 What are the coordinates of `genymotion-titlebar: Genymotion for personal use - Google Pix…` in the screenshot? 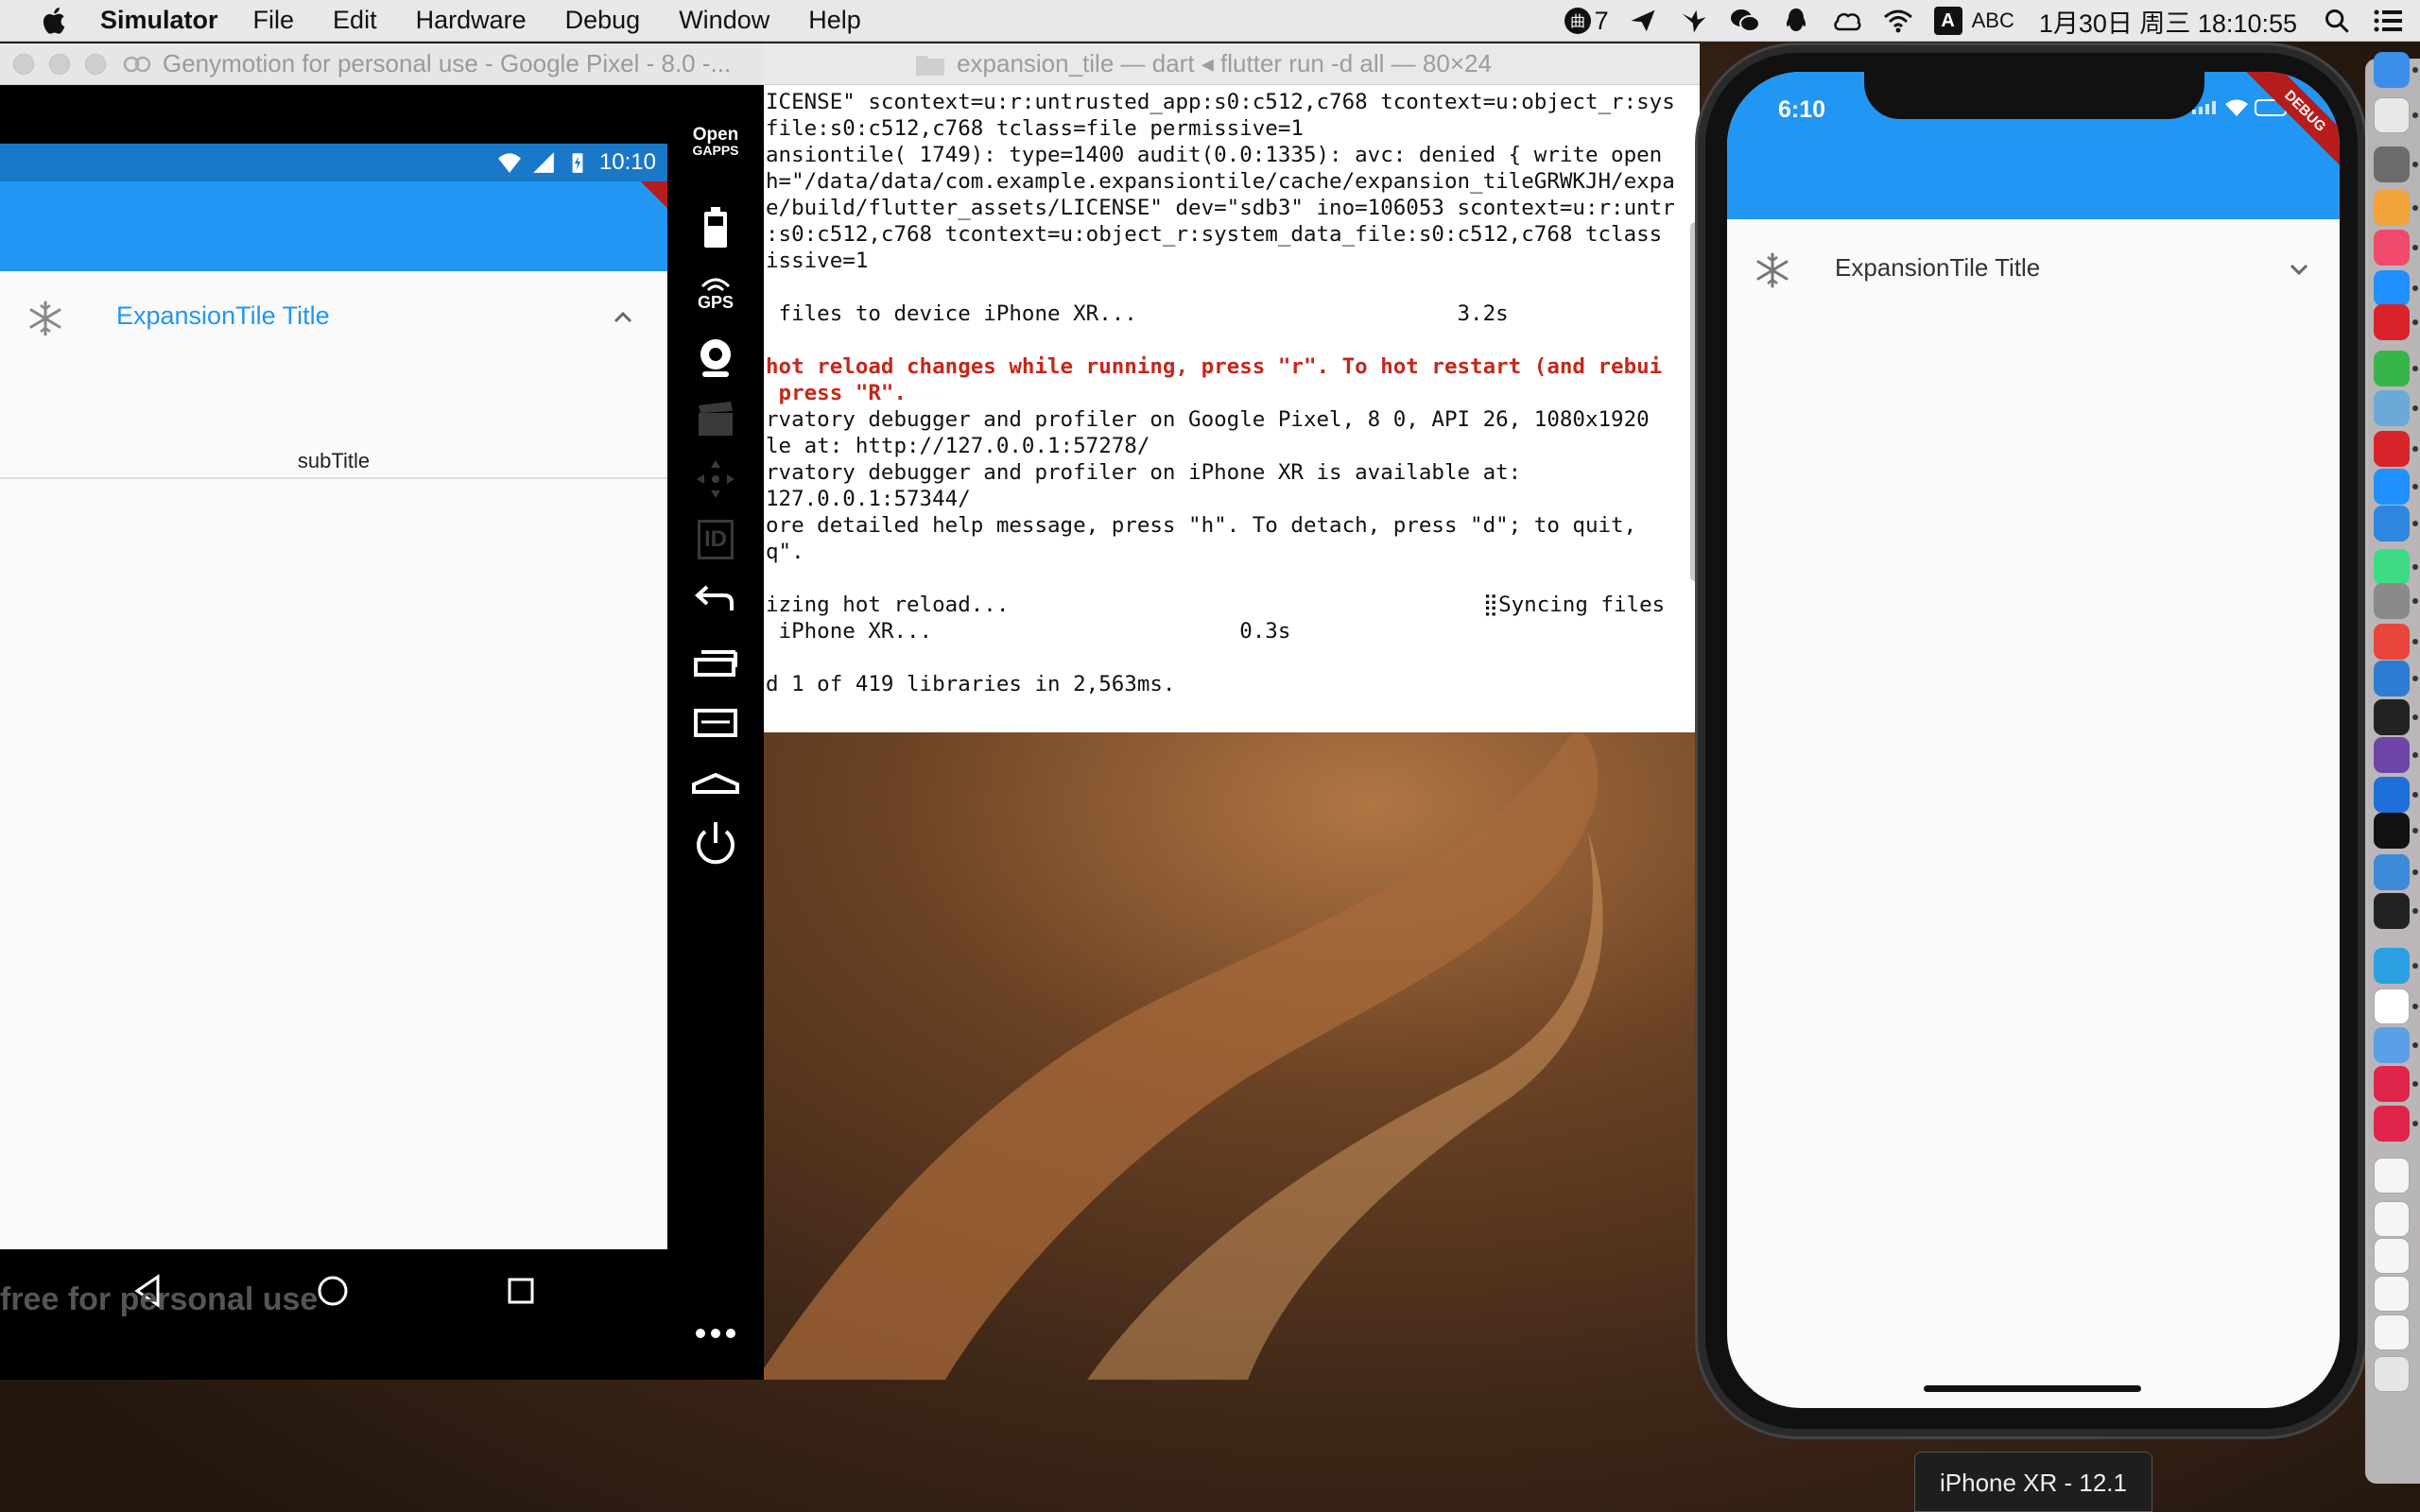 It's located at (382, 64).